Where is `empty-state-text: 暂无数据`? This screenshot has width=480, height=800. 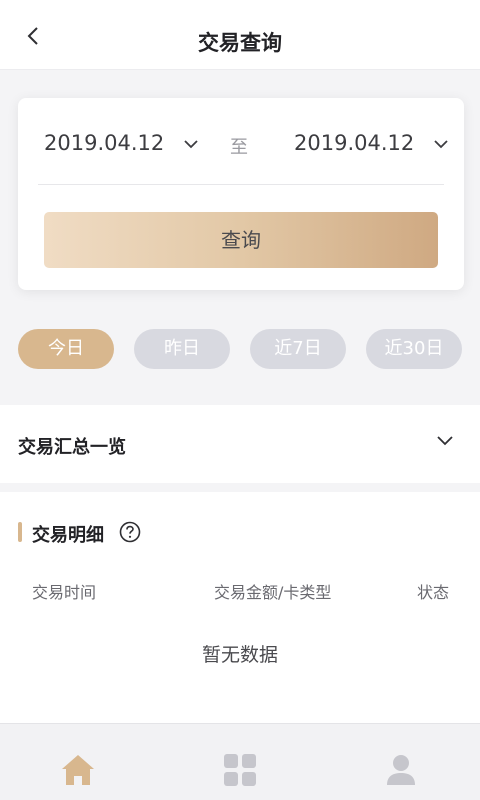 empty-state-text: 暂无数据 is located at coordinates (239, 655).